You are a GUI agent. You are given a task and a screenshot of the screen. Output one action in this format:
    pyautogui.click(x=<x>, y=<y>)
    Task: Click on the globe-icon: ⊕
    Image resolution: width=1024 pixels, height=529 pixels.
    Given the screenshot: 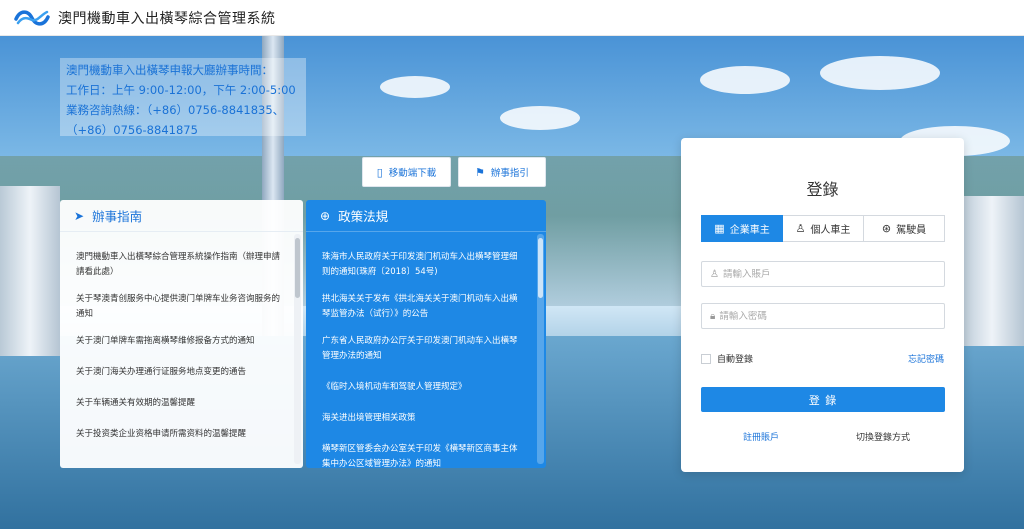 What is the action you would take?
    pyautogui.click(x=325, y=215)
    